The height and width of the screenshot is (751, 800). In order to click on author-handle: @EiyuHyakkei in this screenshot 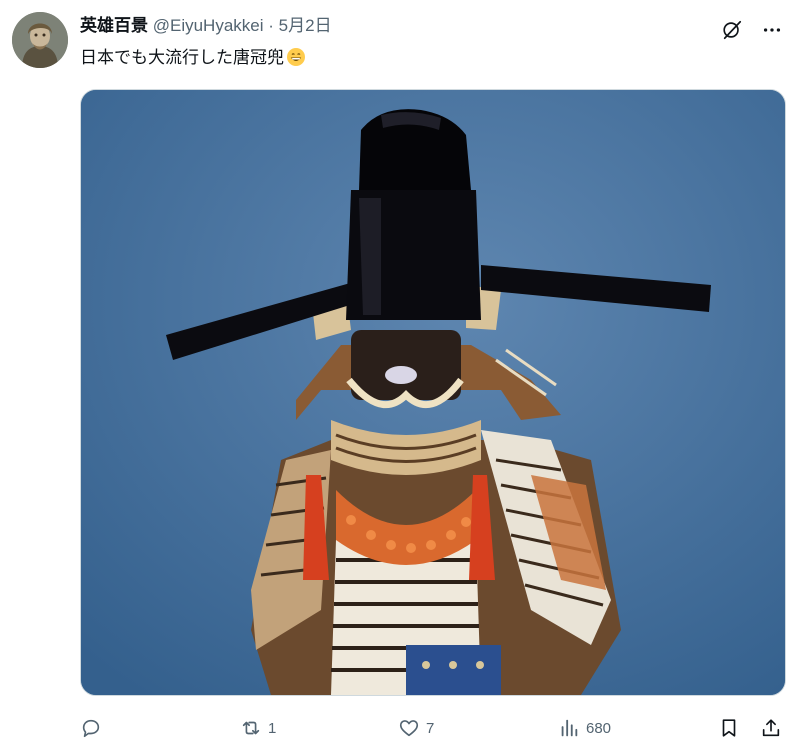, I will do `click(208, 25)`.